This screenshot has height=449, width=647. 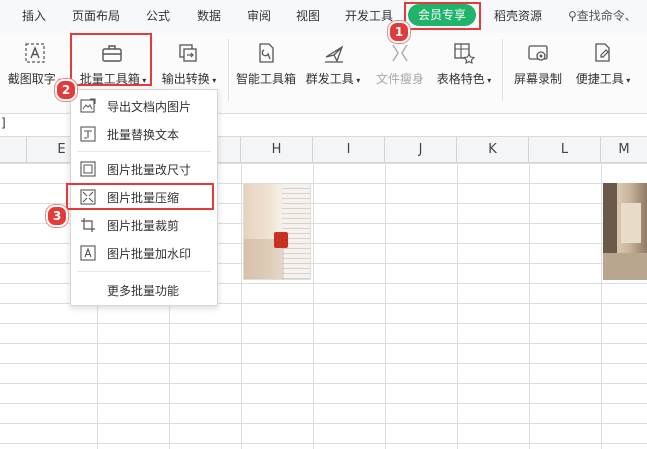 What do you see at coordinates (400, 53) in the screenshot?
I see `slim-icon` at bounding box center [400, 53].